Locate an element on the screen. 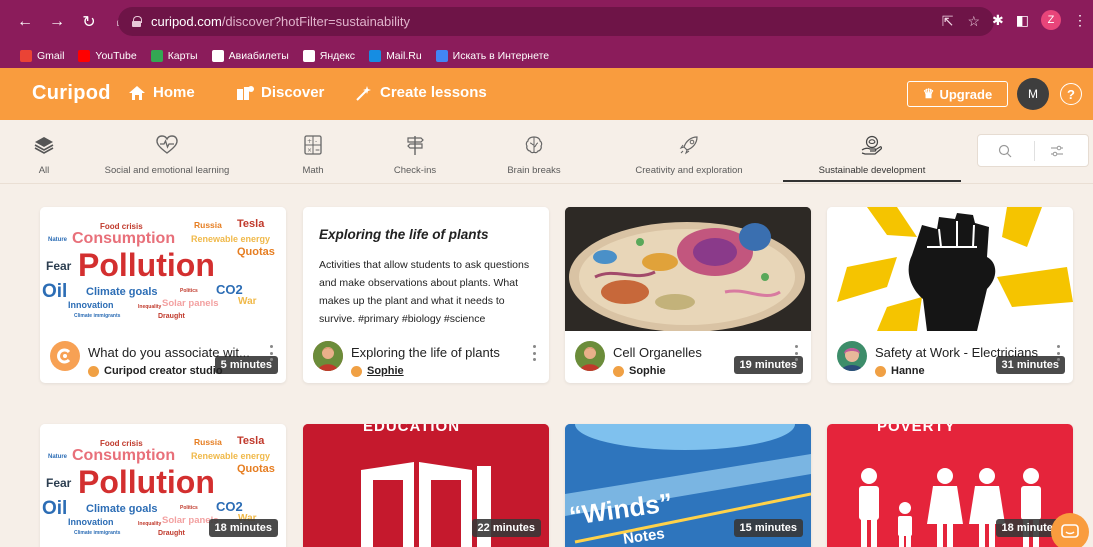 The image size is (1093, 547). bookmark-item: Gmail is located at coordinates (42, 55).